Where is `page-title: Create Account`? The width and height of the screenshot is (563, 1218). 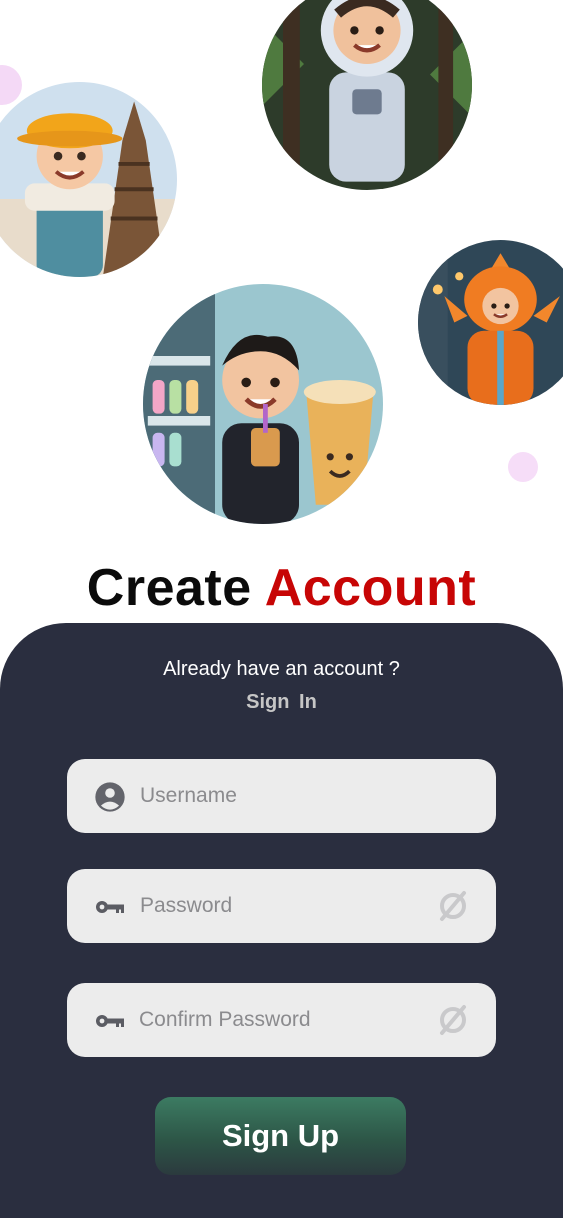 page-title: Create Account is located at coordinates (281, 588).